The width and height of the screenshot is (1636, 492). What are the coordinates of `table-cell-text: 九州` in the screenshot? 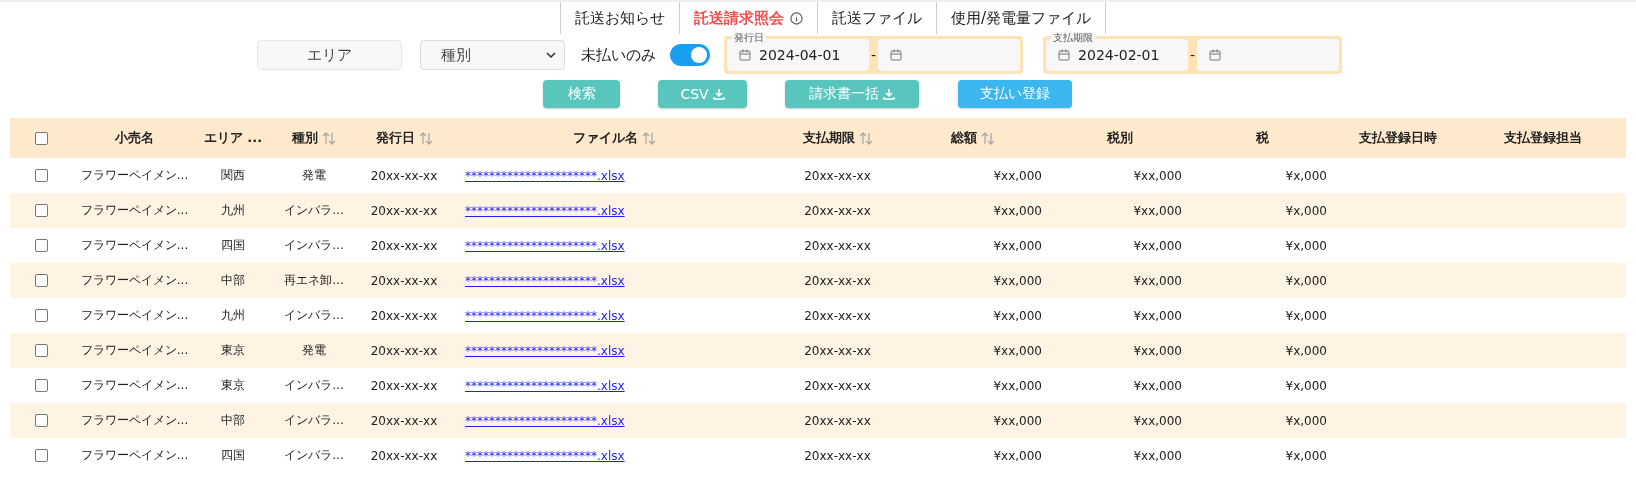 It's located at (233, 315).